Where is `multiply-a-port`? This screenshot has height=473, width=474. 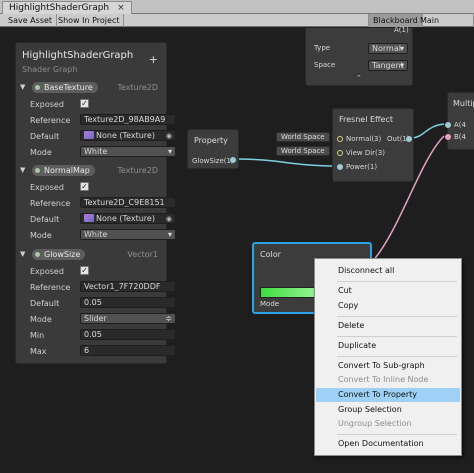 multiply-a-port is located at coordinates (448, 125).